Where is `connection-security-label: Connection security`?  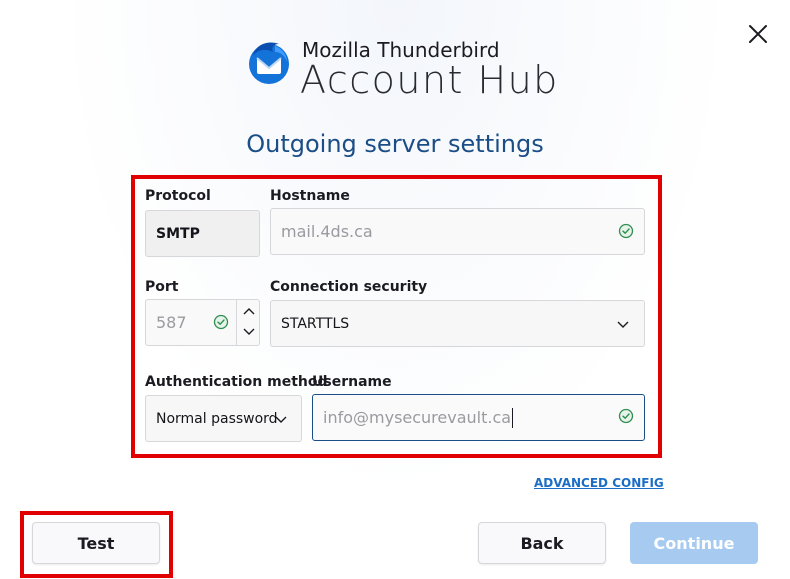 connection-security-label: Connection security is located at coordinates (349, 287).